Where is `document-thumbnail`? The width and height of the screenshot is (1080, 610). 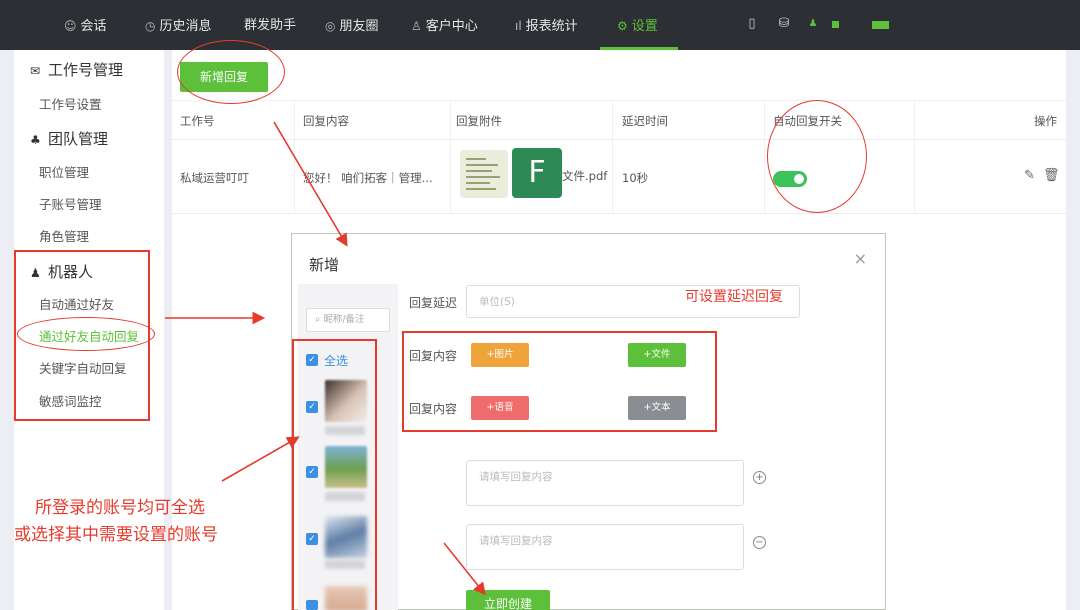 document-thumbnail is located at coordinates (484, 174).